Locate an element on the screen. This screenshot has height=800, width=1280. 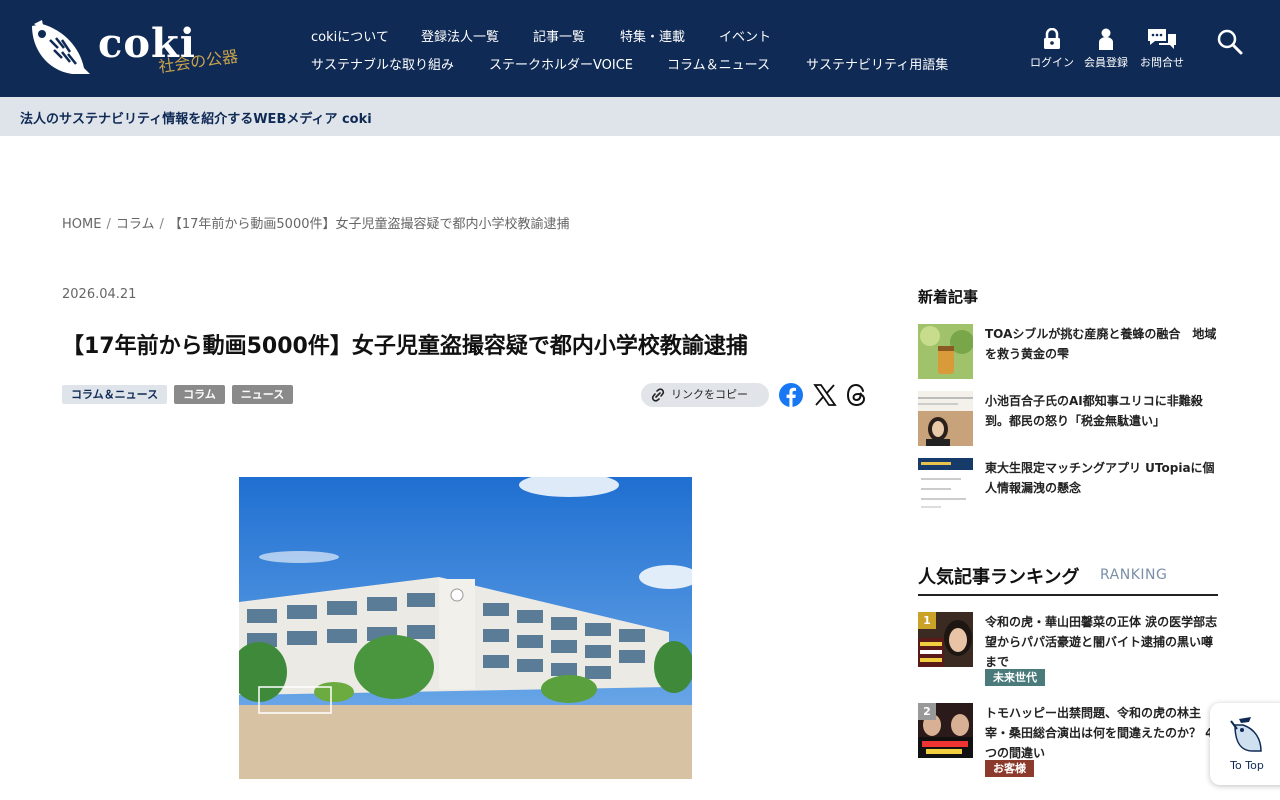
chat-icon is located at coordinates (1162, 39).